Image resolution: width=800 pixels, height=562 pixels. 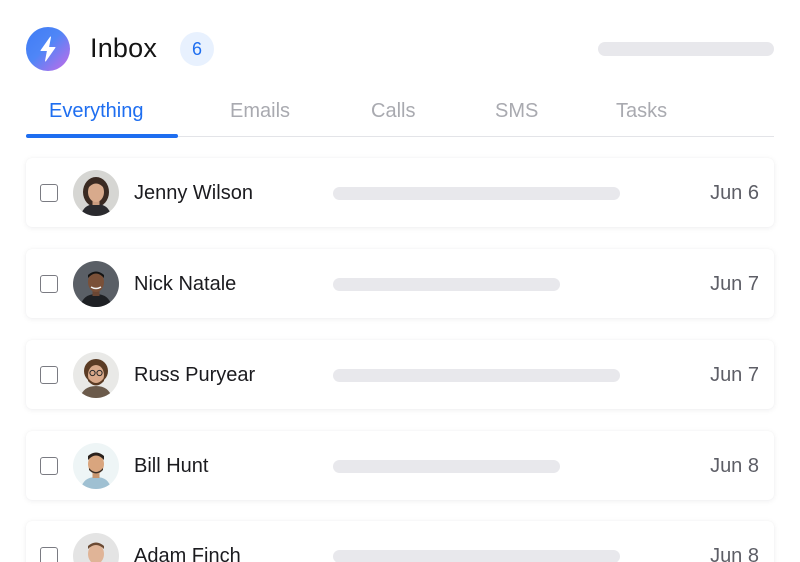 I want to click on contact-name: Russ Puryear, so click(x=195, y=375).